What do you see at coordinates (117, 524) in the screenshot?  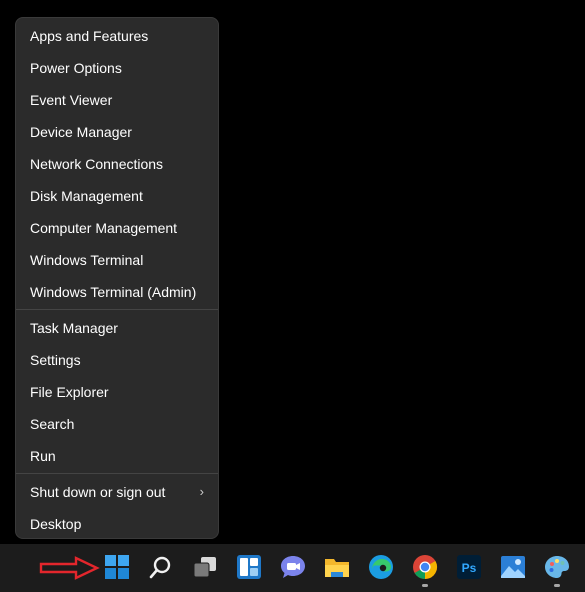 I see `menu-item-desktop: Desktop` at bounding box center [117, 524].